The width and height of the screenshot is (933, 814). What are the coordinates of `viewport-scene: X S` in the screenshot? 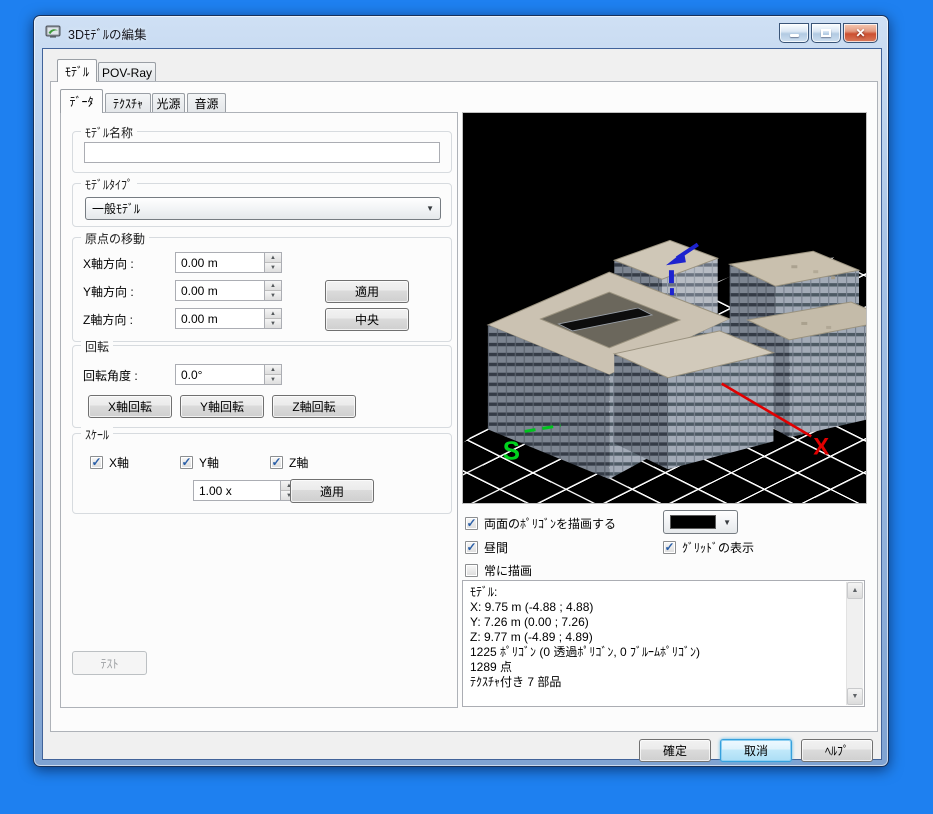 It's located at (676, 359).